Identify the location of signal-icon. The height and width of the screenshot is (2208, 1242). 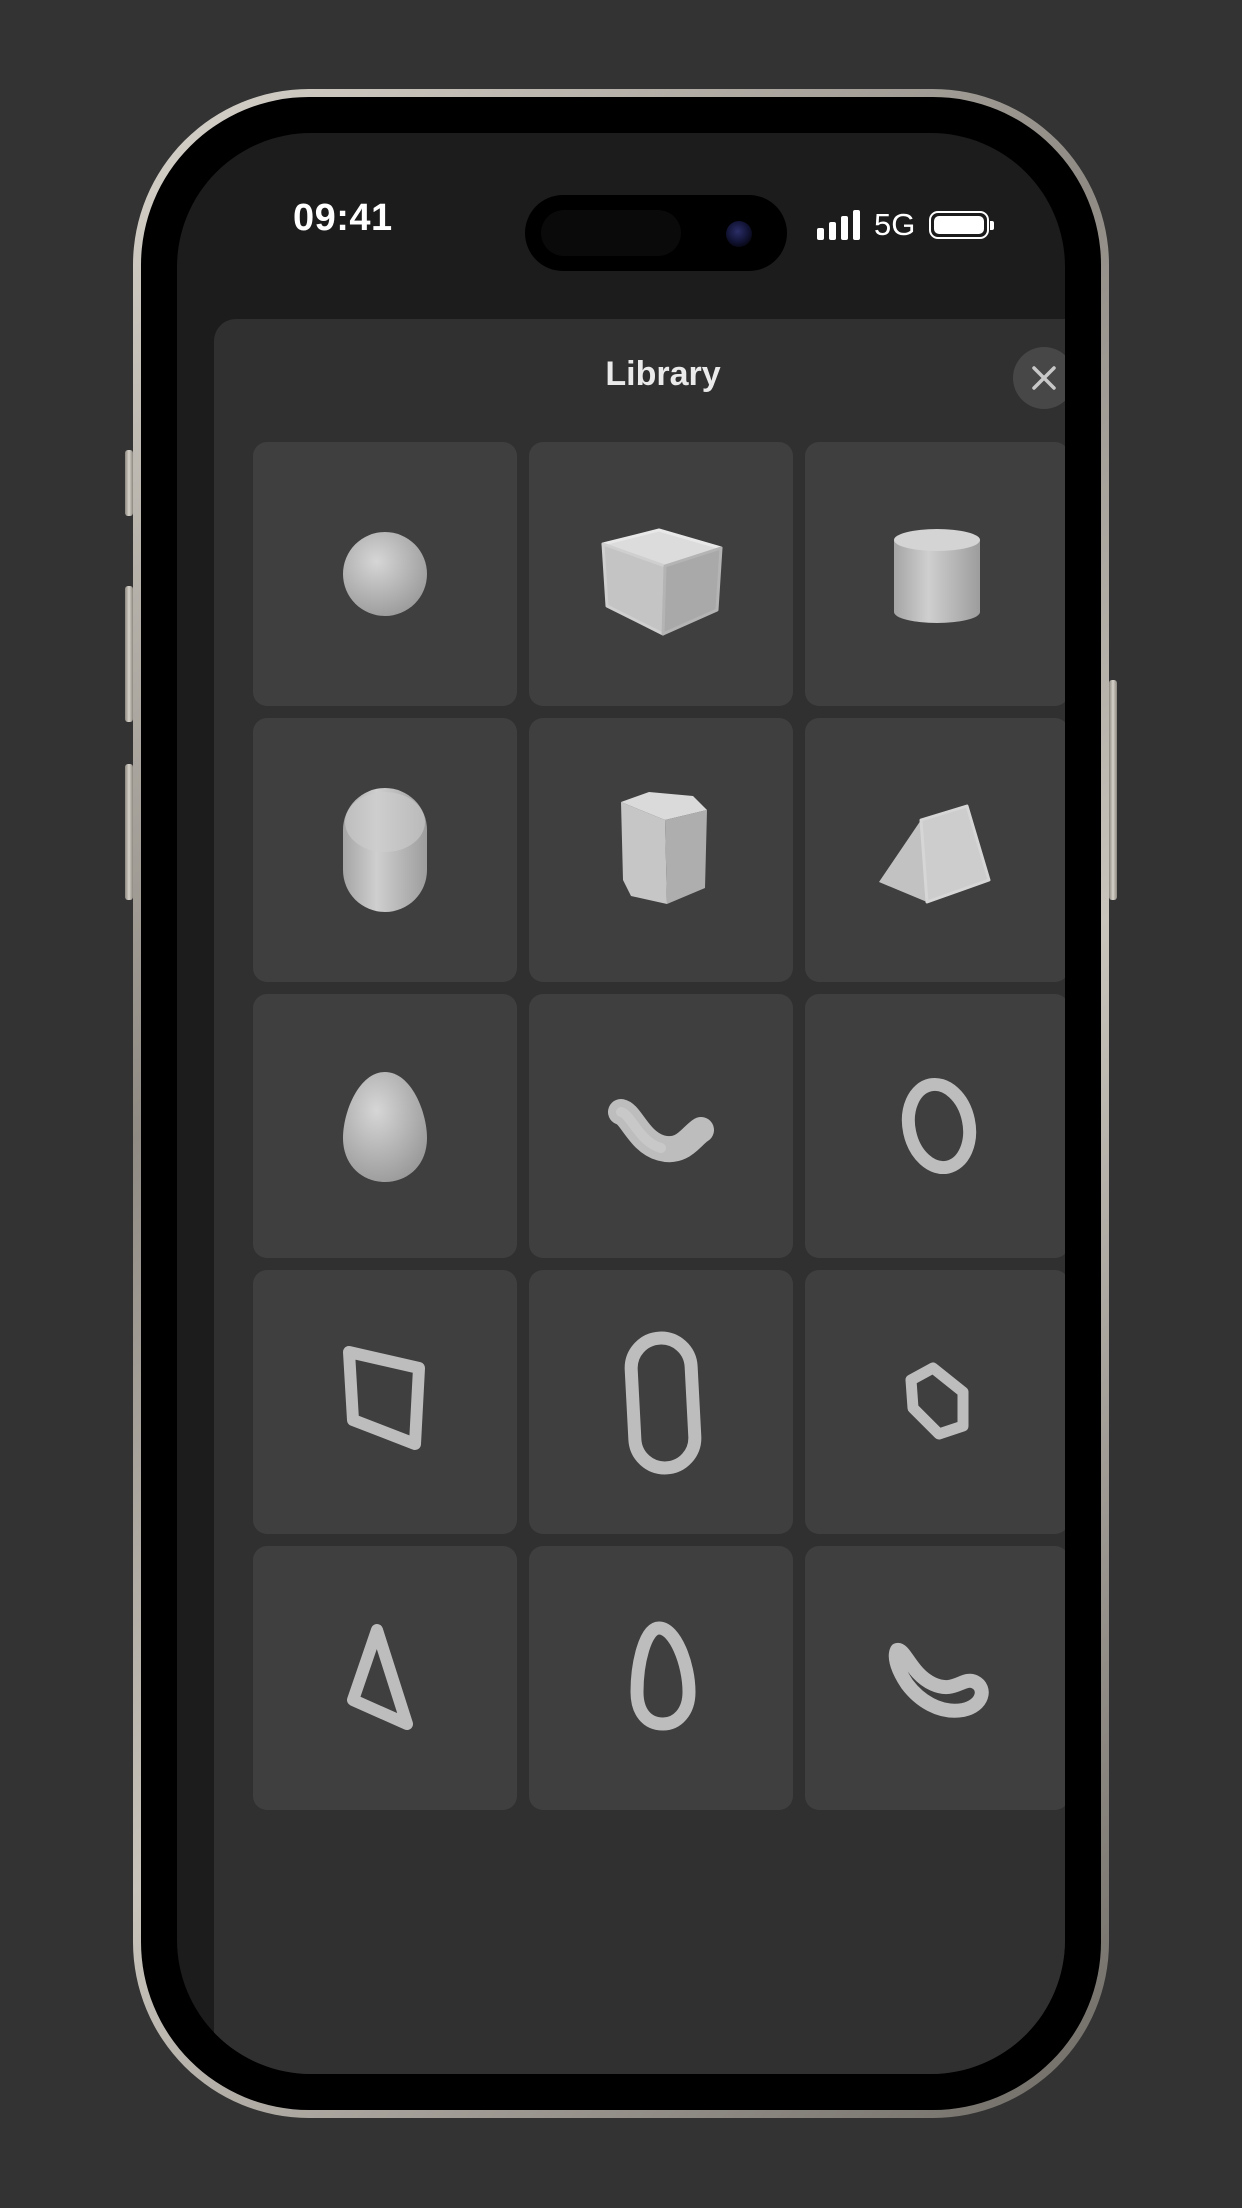
(838, 225).